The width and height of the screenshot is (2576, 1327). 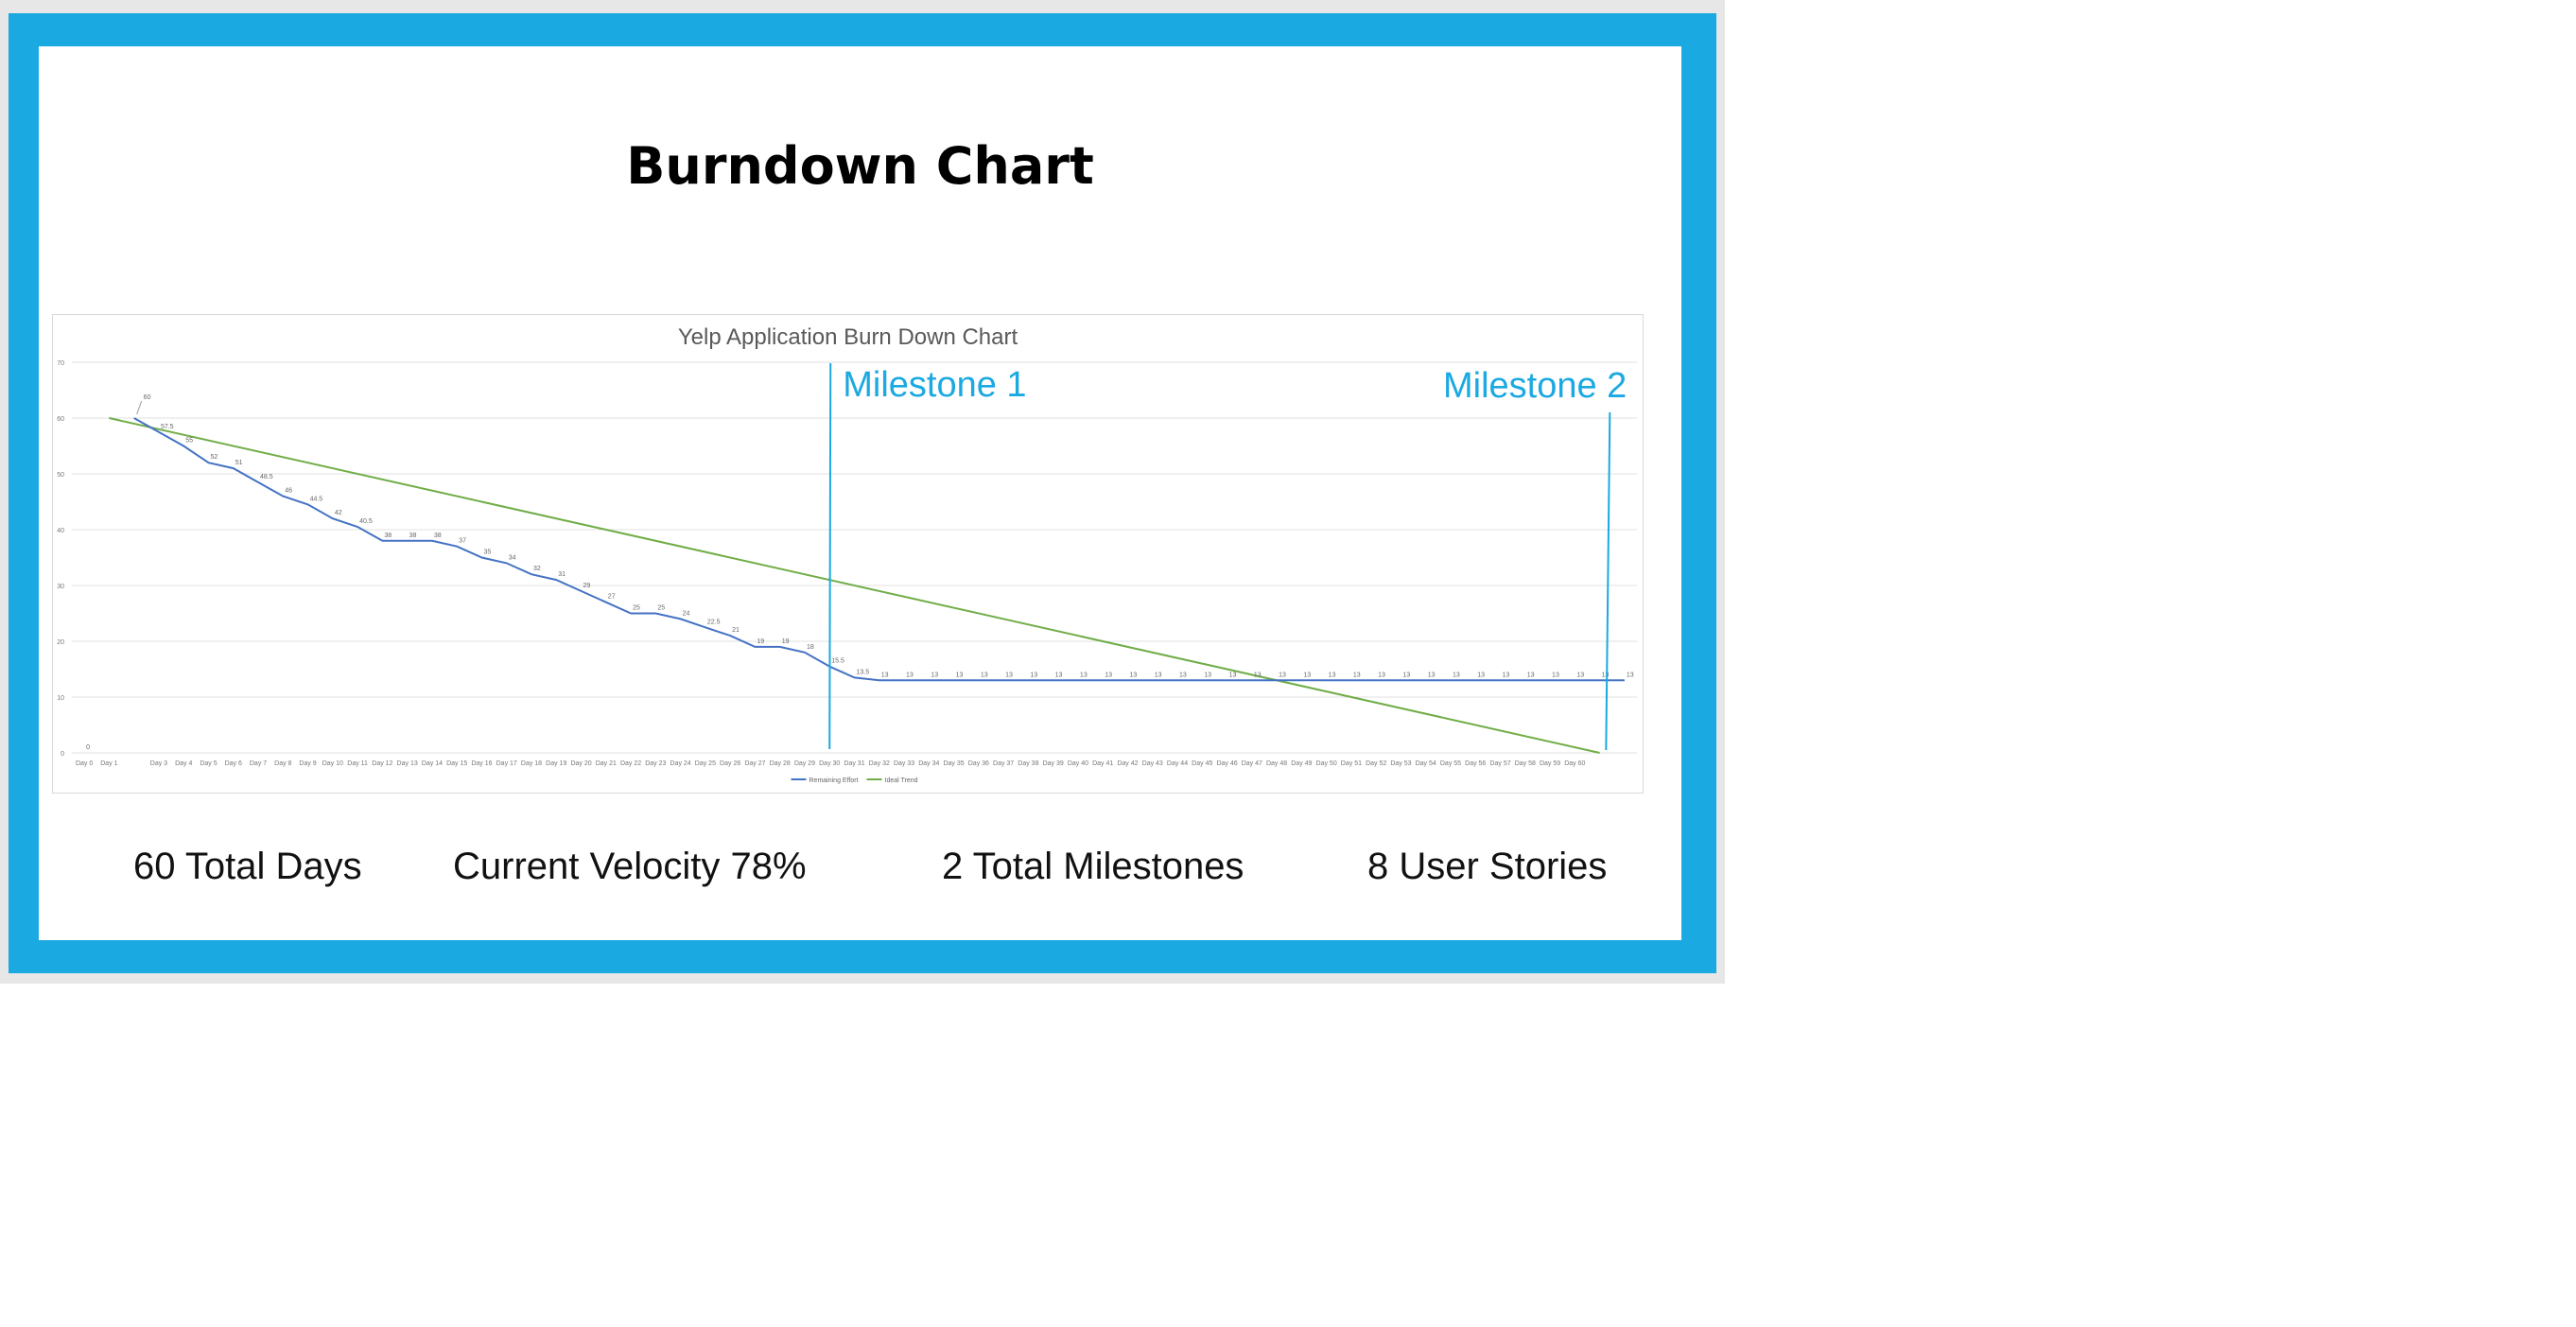 I want to click on data-label: 21, so click(x=736, y=631).